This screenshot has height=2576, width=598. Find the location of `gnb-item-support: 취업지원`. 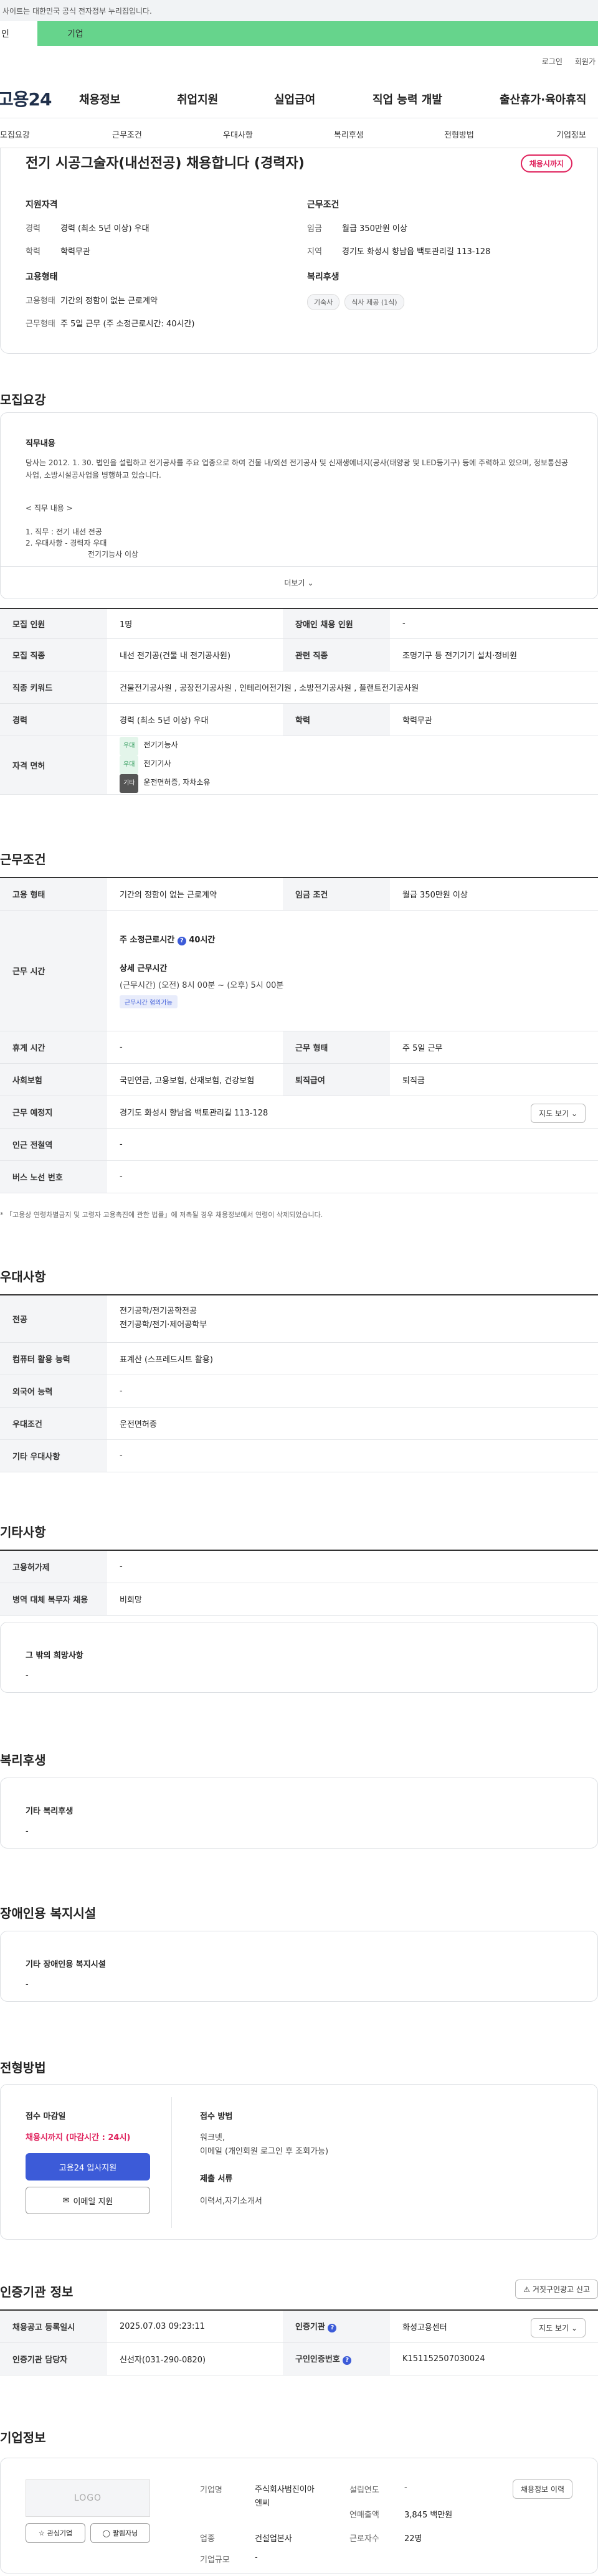

gnb-item-support: 취업지원 is located at coordinates (197, 99).